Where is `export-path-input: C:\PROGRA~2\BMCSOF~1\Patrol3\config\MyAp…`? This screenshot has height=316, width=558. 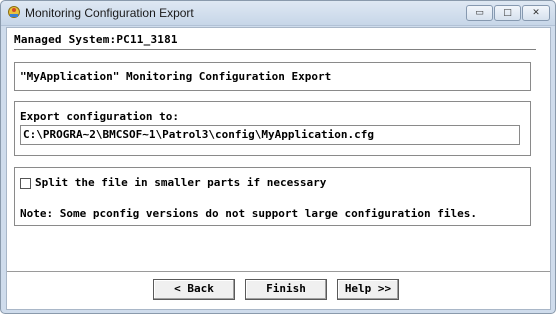 export-path-input: C:\PROGRA~2\BMCSOF~1\Patrol3\config\MyAp… is located at coordinates (270, 135).